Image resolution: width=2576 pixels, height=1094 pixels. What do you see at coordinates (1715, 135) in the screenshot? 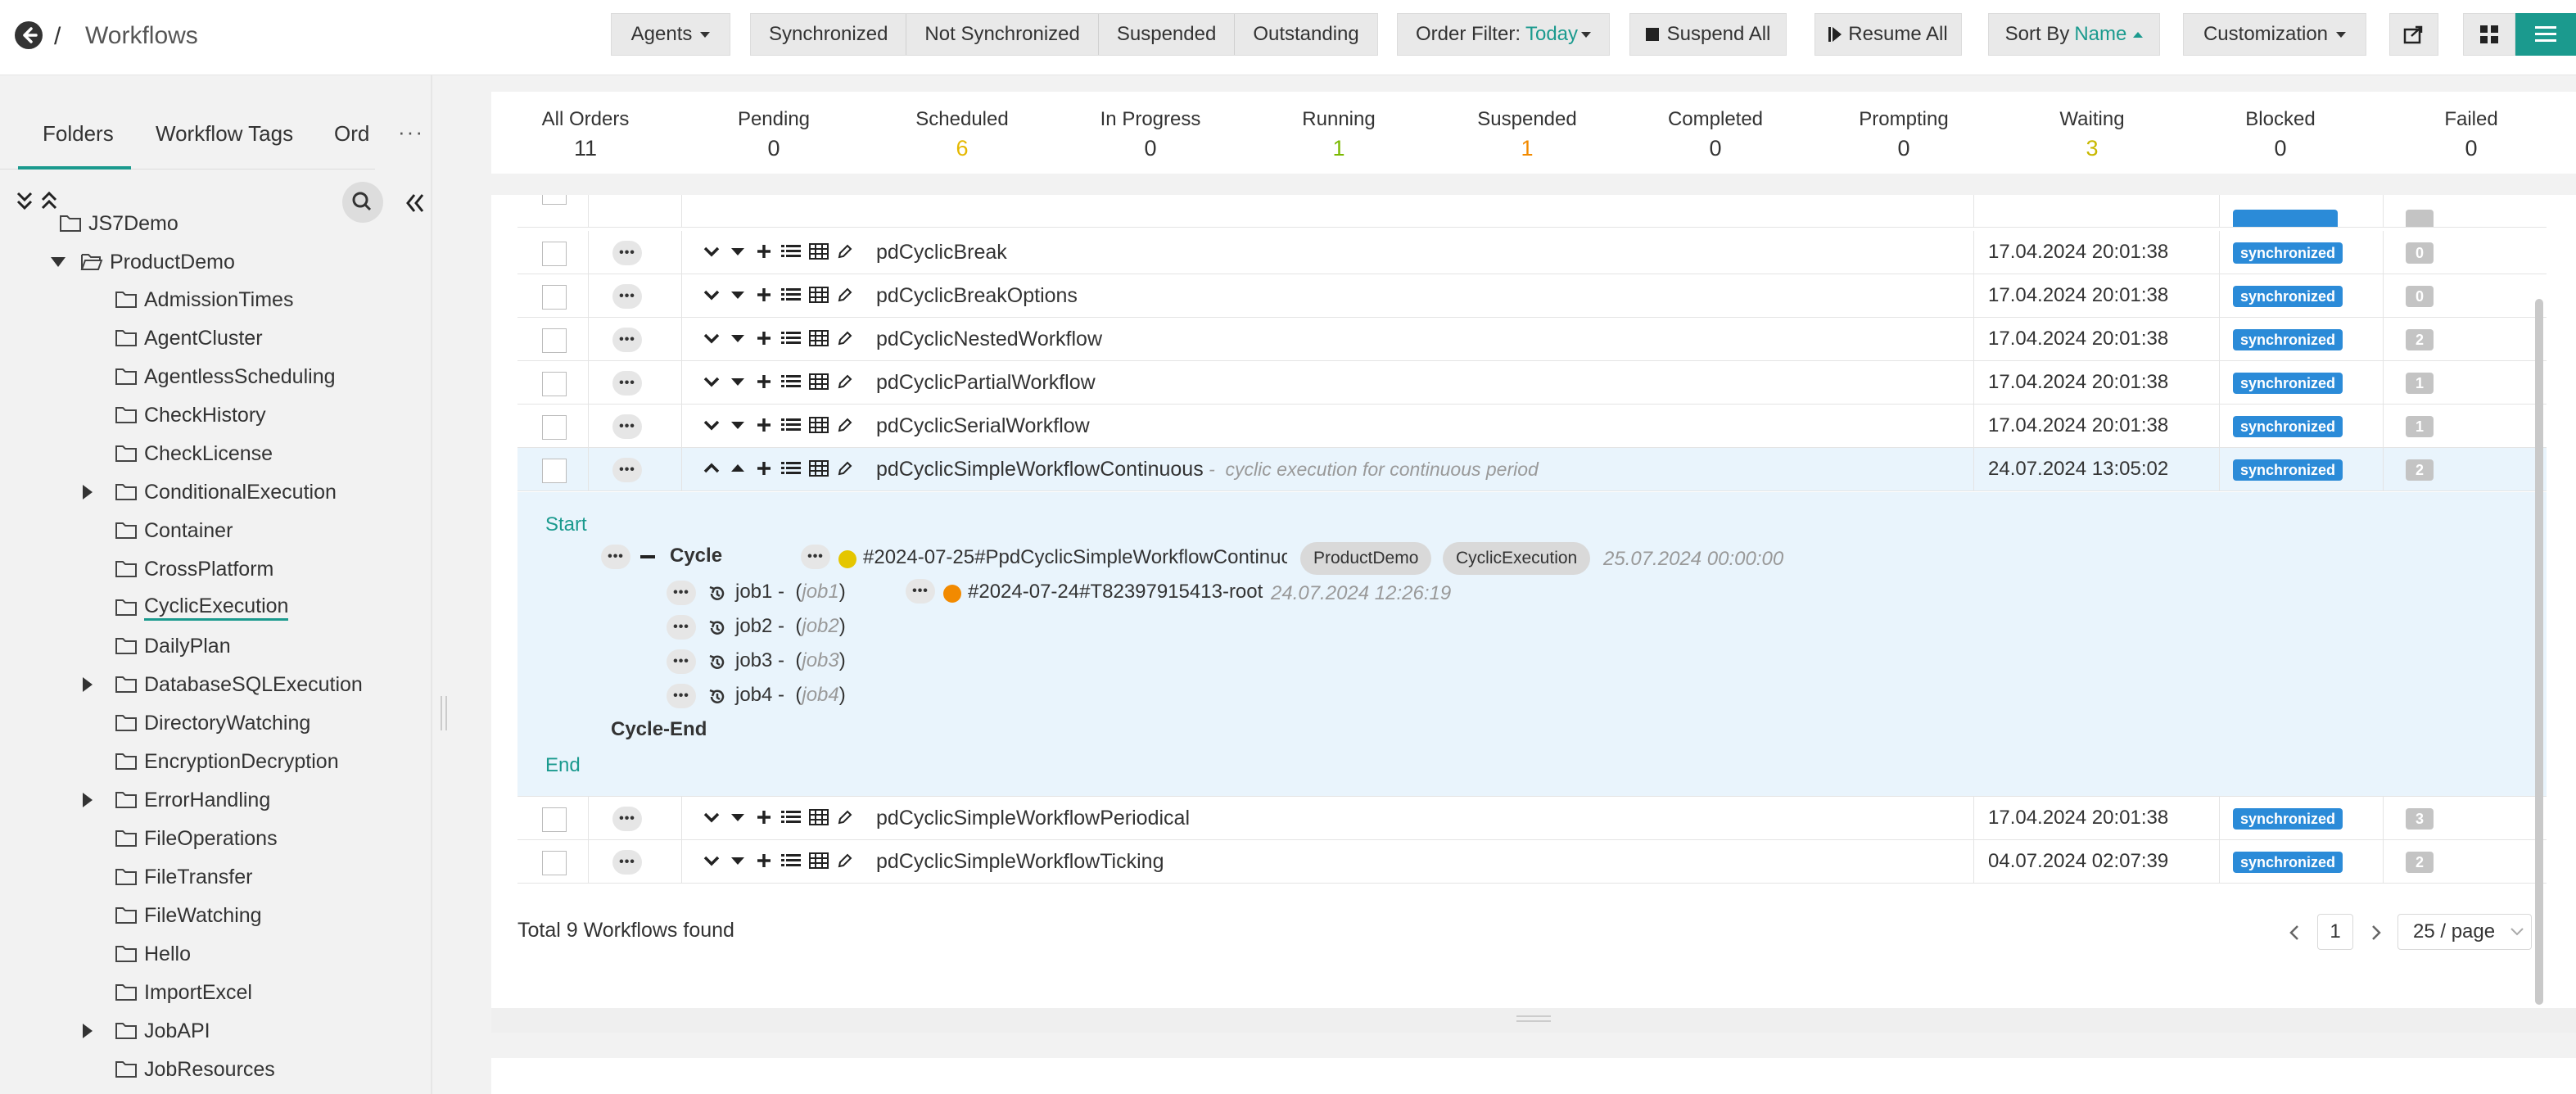
I see `summary-stat-completed: Completed 0` at bounding box center [1715, 135].